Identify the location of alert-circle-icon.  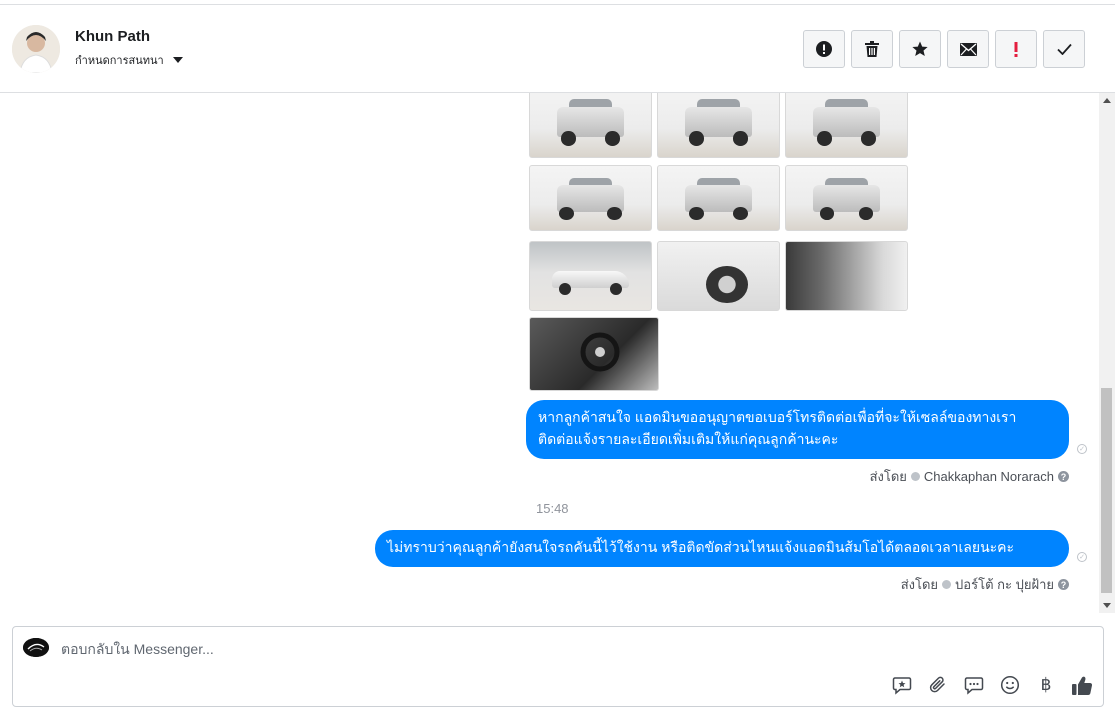
(824, 49).